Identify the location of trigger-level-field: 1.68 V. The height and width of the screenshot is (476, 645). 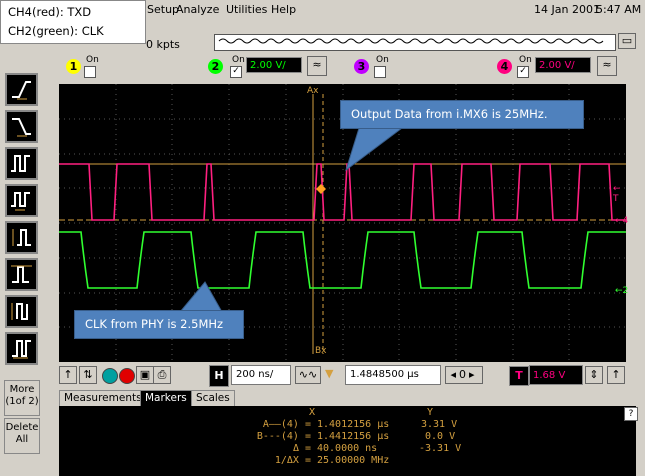
(556, 375).